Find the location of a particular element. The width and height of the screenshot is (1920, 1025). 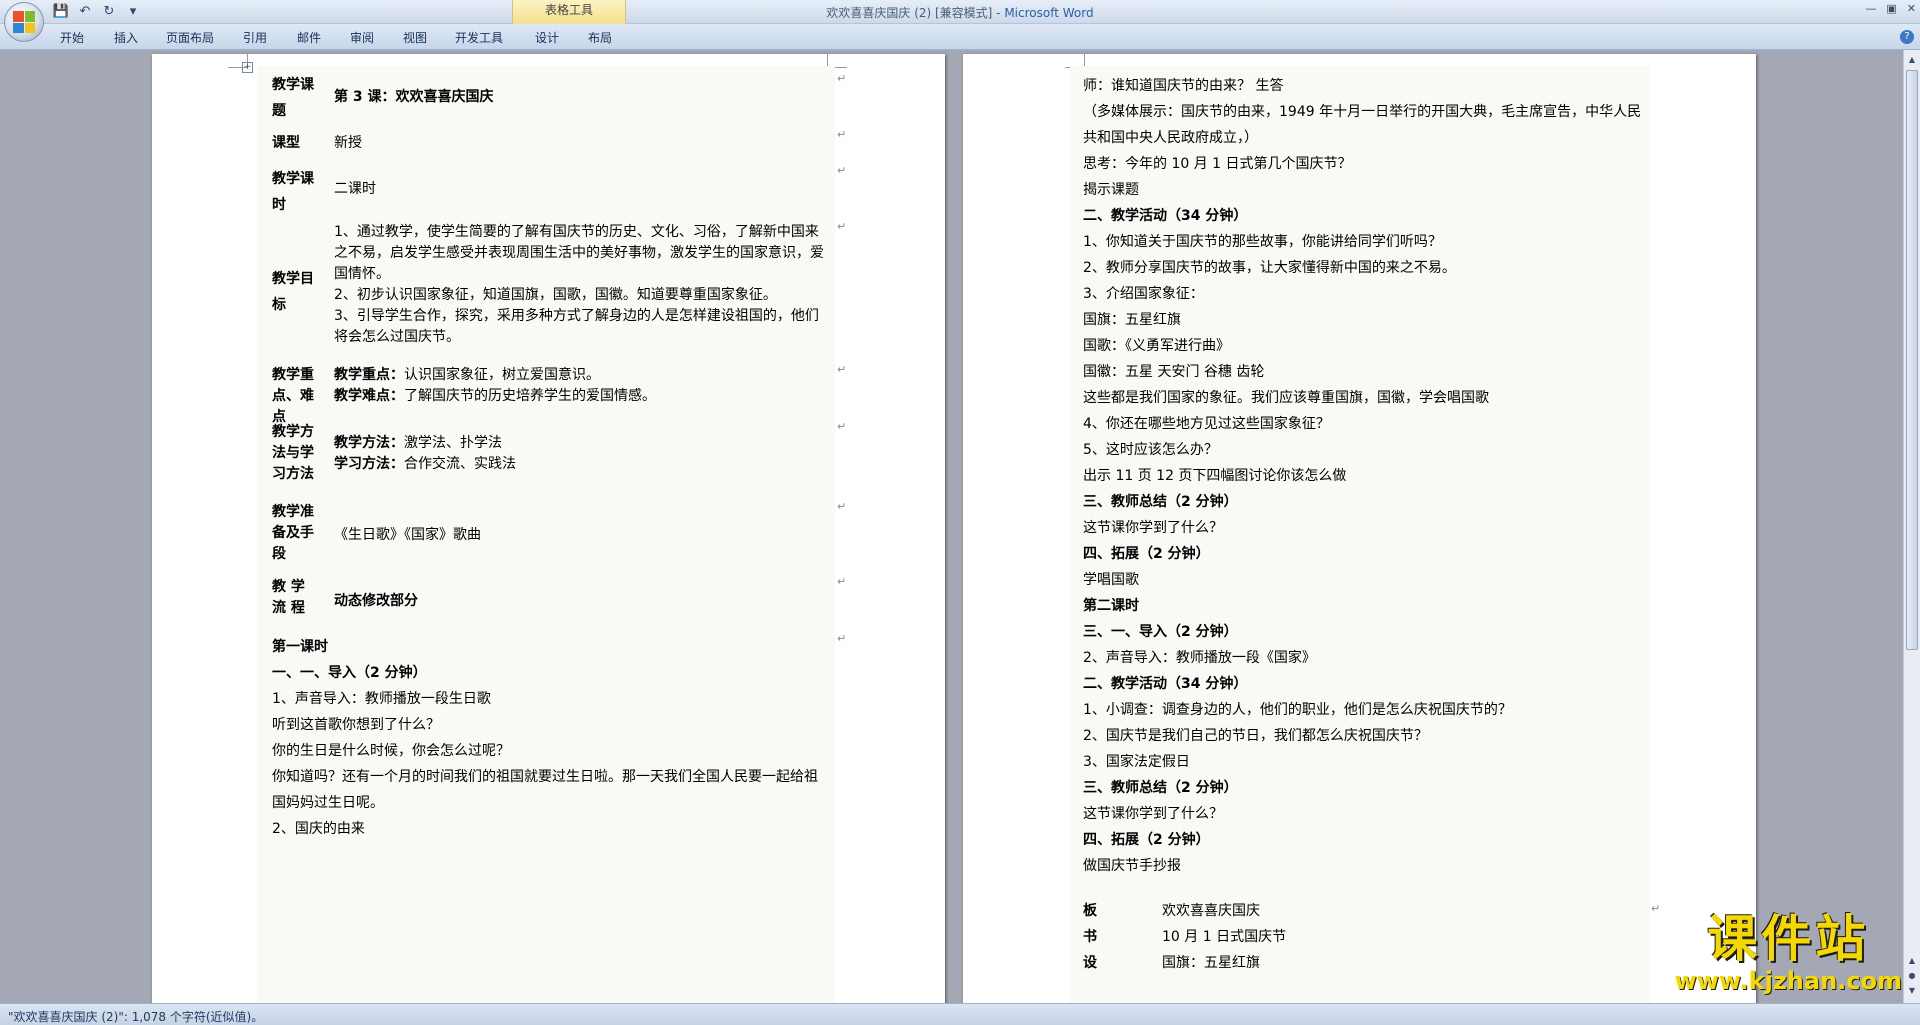

row-label-type: 课型 is located at coordinates (286, 143).